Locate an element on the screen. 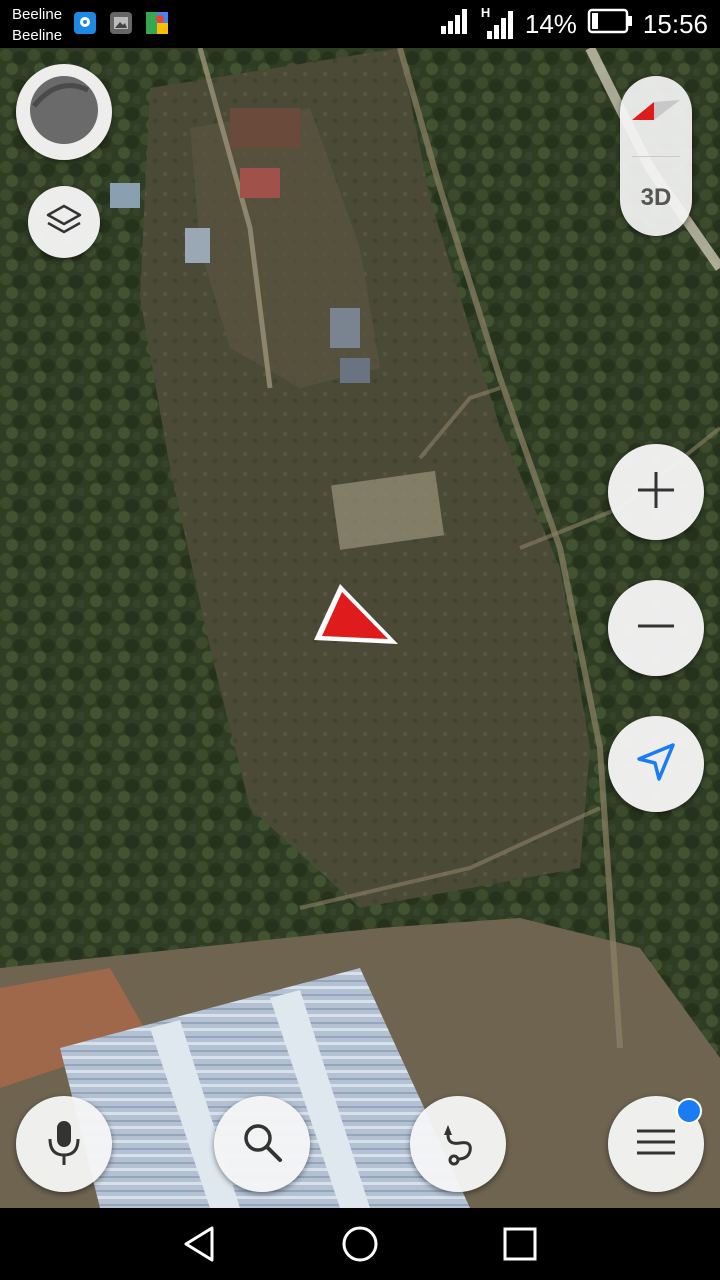 The height and width of the screenshot is (1280, 720). minus-icon is located at coordinates (656, 628).